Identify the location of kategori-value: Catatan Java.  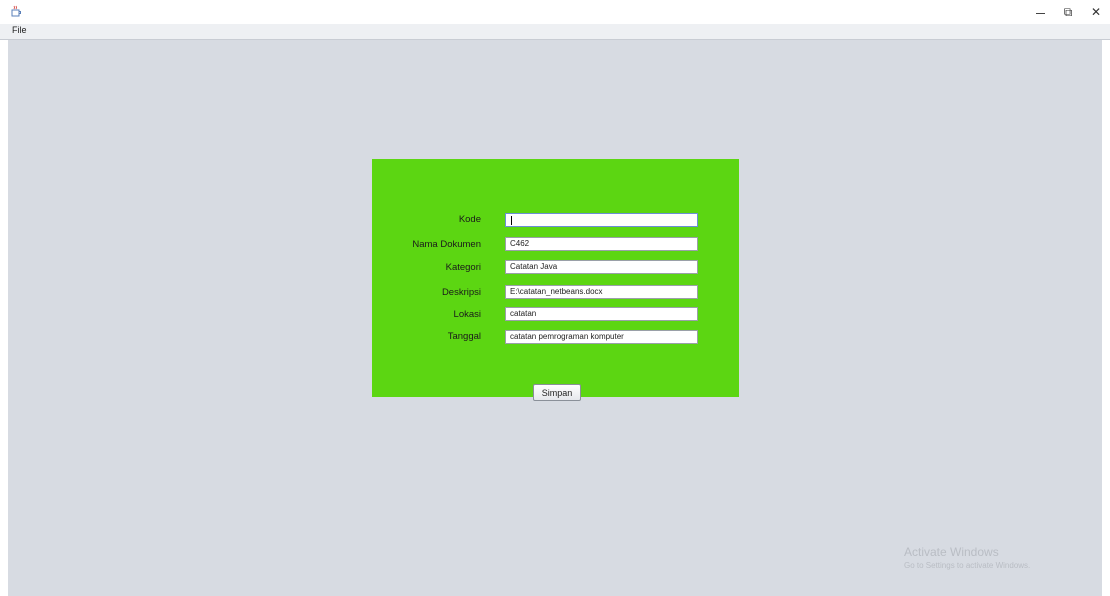
(534, 266).